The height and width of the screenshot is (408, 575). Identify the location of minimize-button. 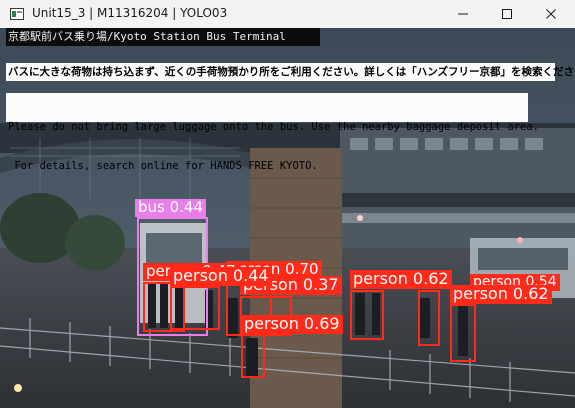
(463, 14).